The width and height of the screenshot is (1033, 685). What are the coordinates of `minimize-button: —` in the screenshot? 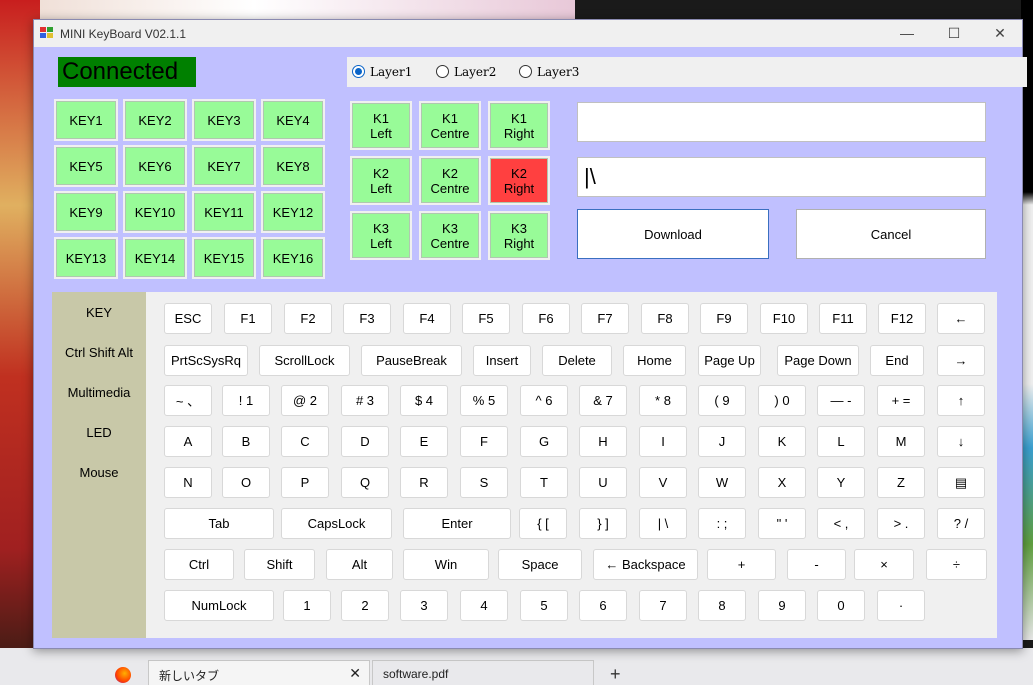 It's located at (907, 33).